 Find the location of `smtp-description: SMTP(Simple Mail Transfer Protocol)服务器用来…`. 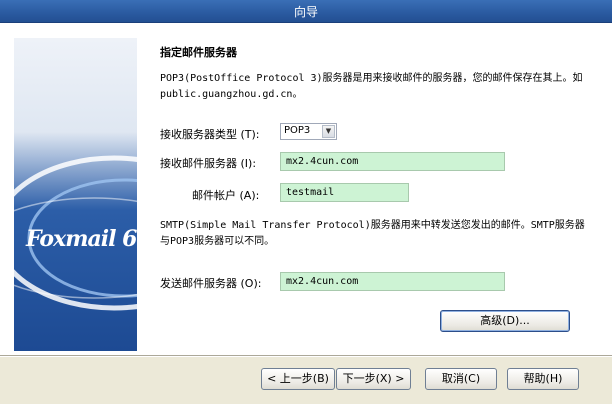

smtp-description: SMTP(Simple Mail Transfer Protocol)服务器用来… is located at coordinates (372, 233).